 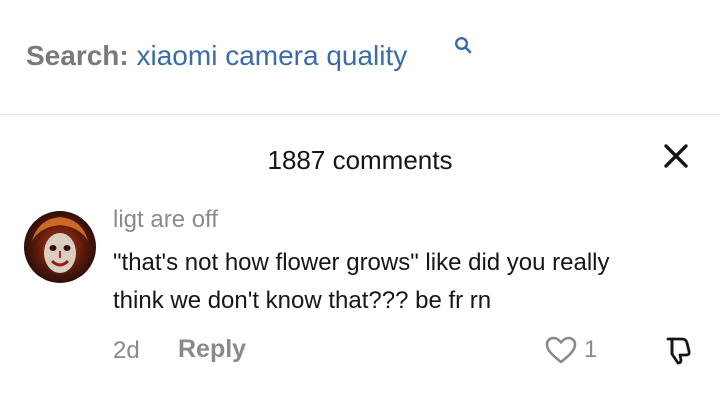 What do you see at coordinates (272, 55) in the screenshot?
I see `search-query: xiaomi camera quality` at bounding box center [272, 55].